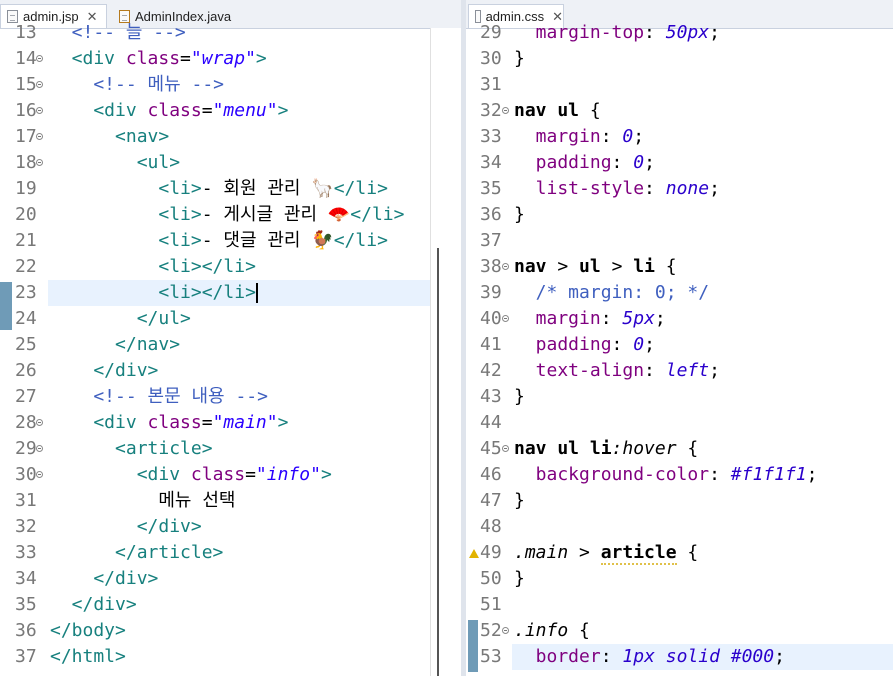 The image size is (893, 676). Describe the element at coordinates (474, 553) in the screenshot. I see `warning-icon` at that location.